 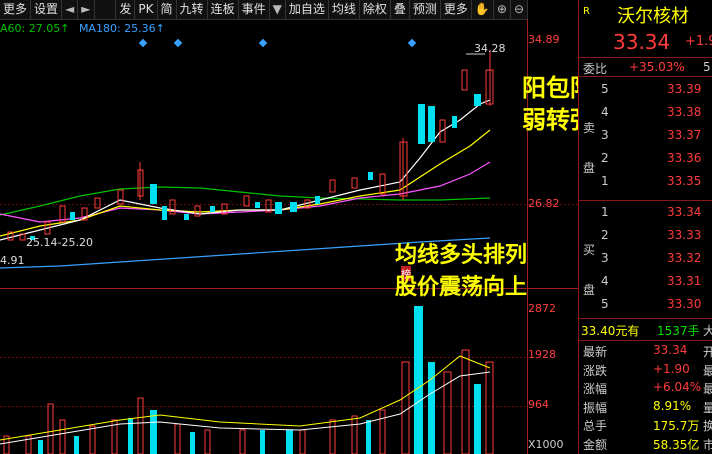 I want to click on sell-price: 33.38, so click(x=684, y=112).